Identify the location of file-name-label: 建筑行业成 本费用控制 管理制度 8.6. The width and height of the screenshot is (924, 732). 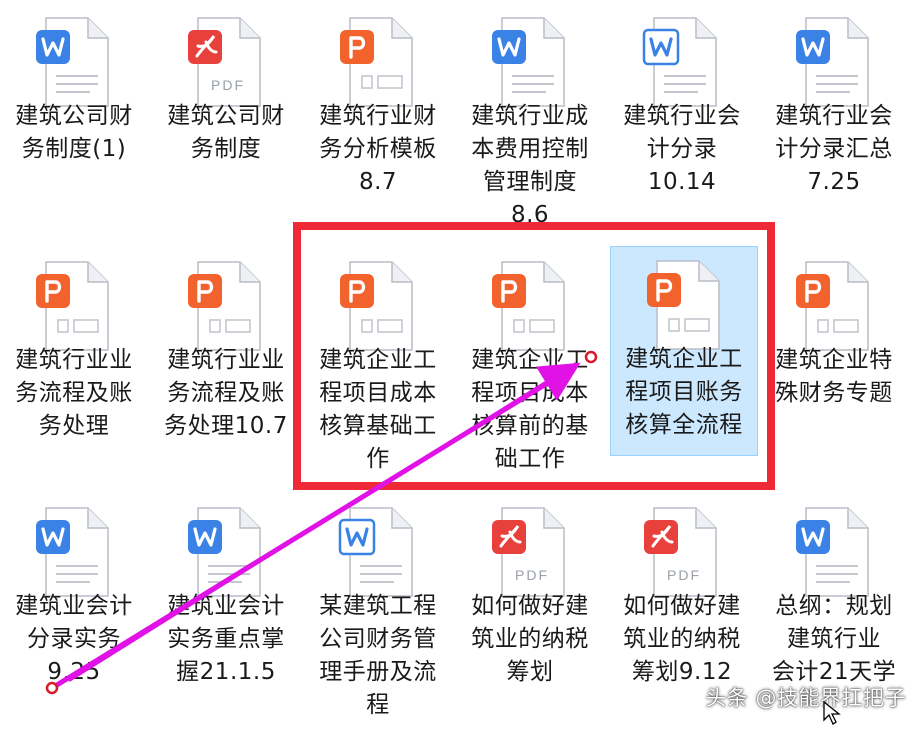
(530, 165).